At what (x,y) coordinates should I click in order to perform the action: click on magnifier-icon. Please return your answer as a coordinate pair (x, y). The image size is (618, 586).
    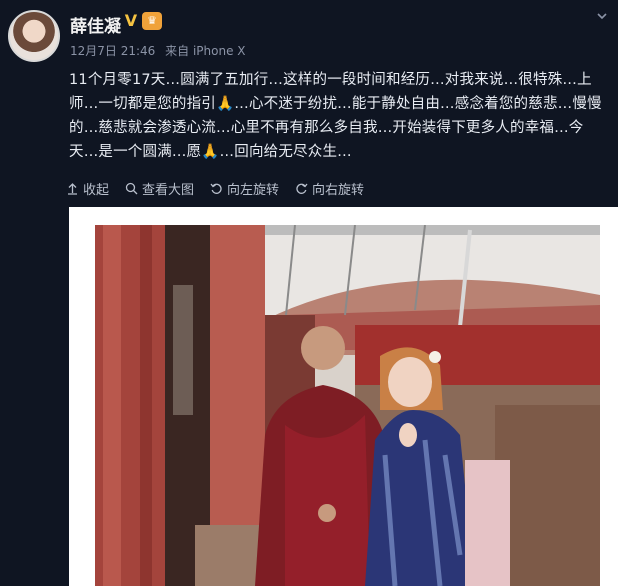
    Looking at the image, I should click on (131, 188).